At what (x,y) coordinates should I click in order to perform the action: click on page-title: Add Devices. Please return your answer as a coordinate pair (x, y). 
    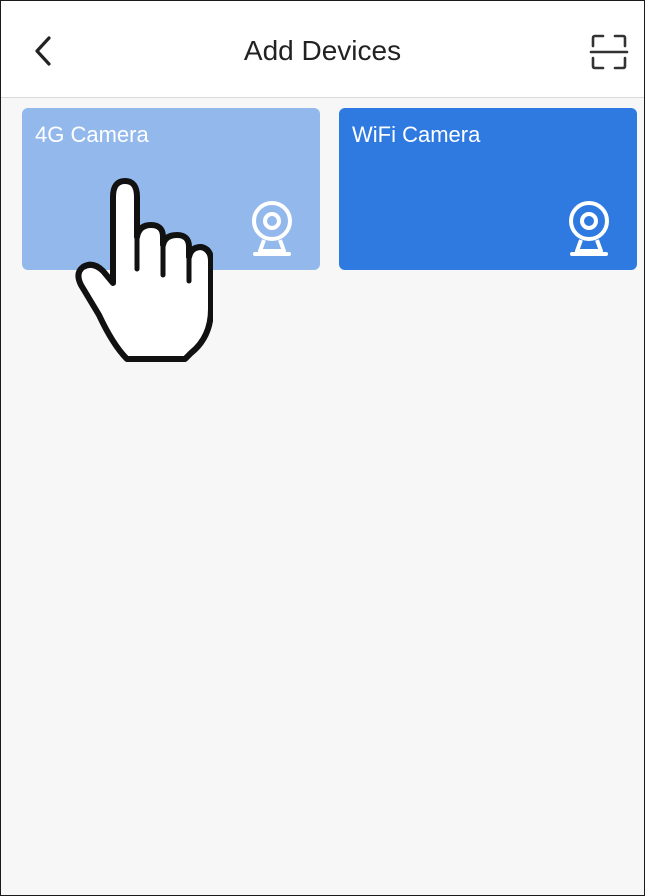
    Looking at the image, I should click on (322, 50).